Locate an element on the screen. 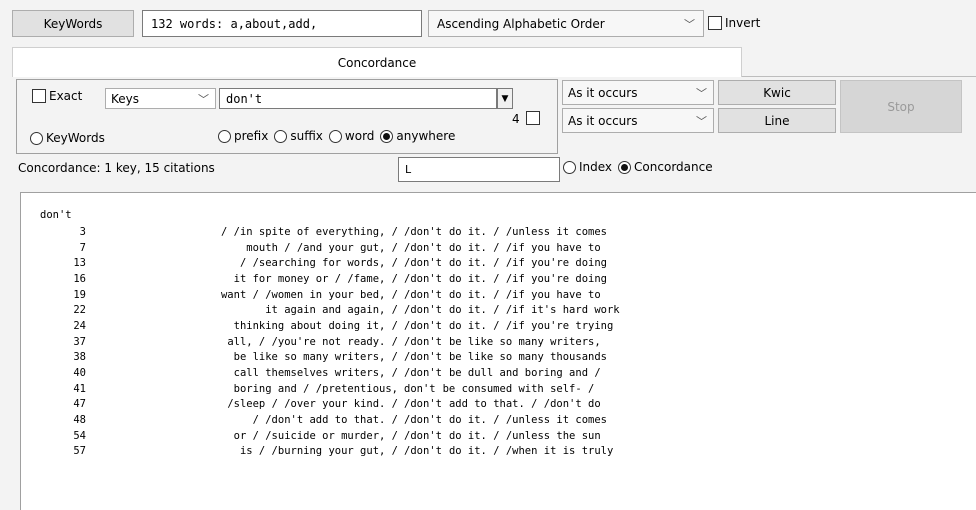 Image resolution: width=976 pixels, height=510 pixels. invert-checkbox: Invert is located at coordinates (734, 23).